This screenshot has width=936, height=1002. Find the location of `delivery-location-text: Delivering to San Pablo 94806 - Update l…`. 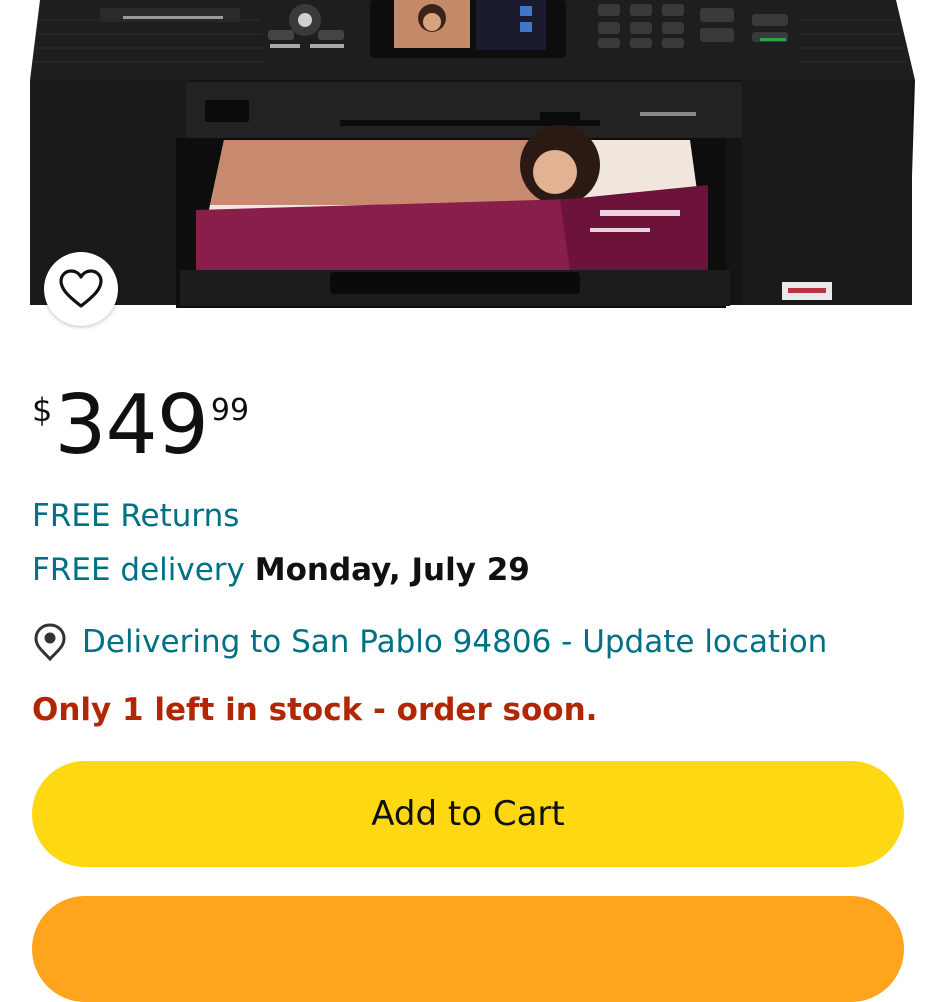

delivery-location-text: Delivering to San Pablo 94806 - Update l… is located at coordinates (455, 642).